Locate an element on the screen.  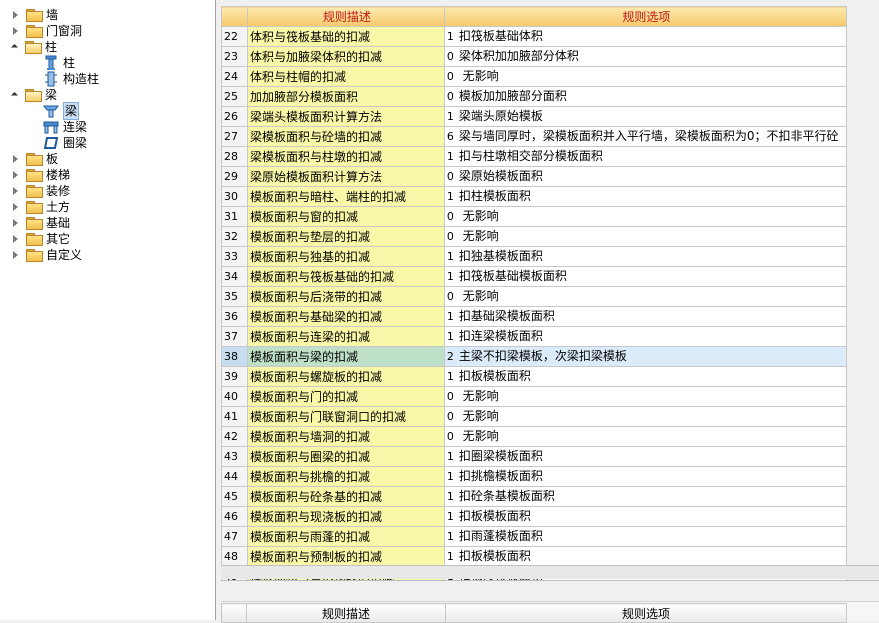
tree-node: 板 is located at coordinates (34, 159).